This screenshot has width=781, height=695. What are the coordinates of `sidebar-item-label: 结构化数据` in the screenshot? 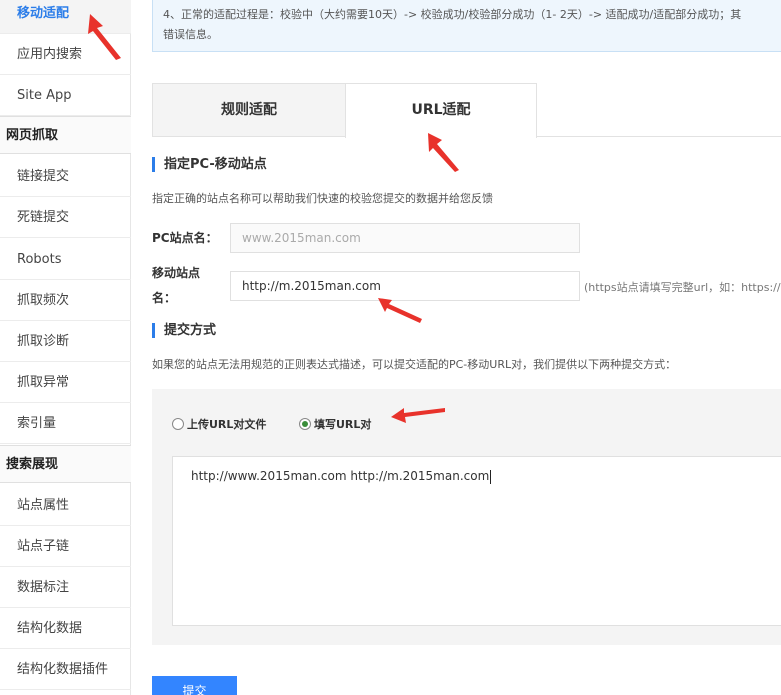 It's located at (50, 628).